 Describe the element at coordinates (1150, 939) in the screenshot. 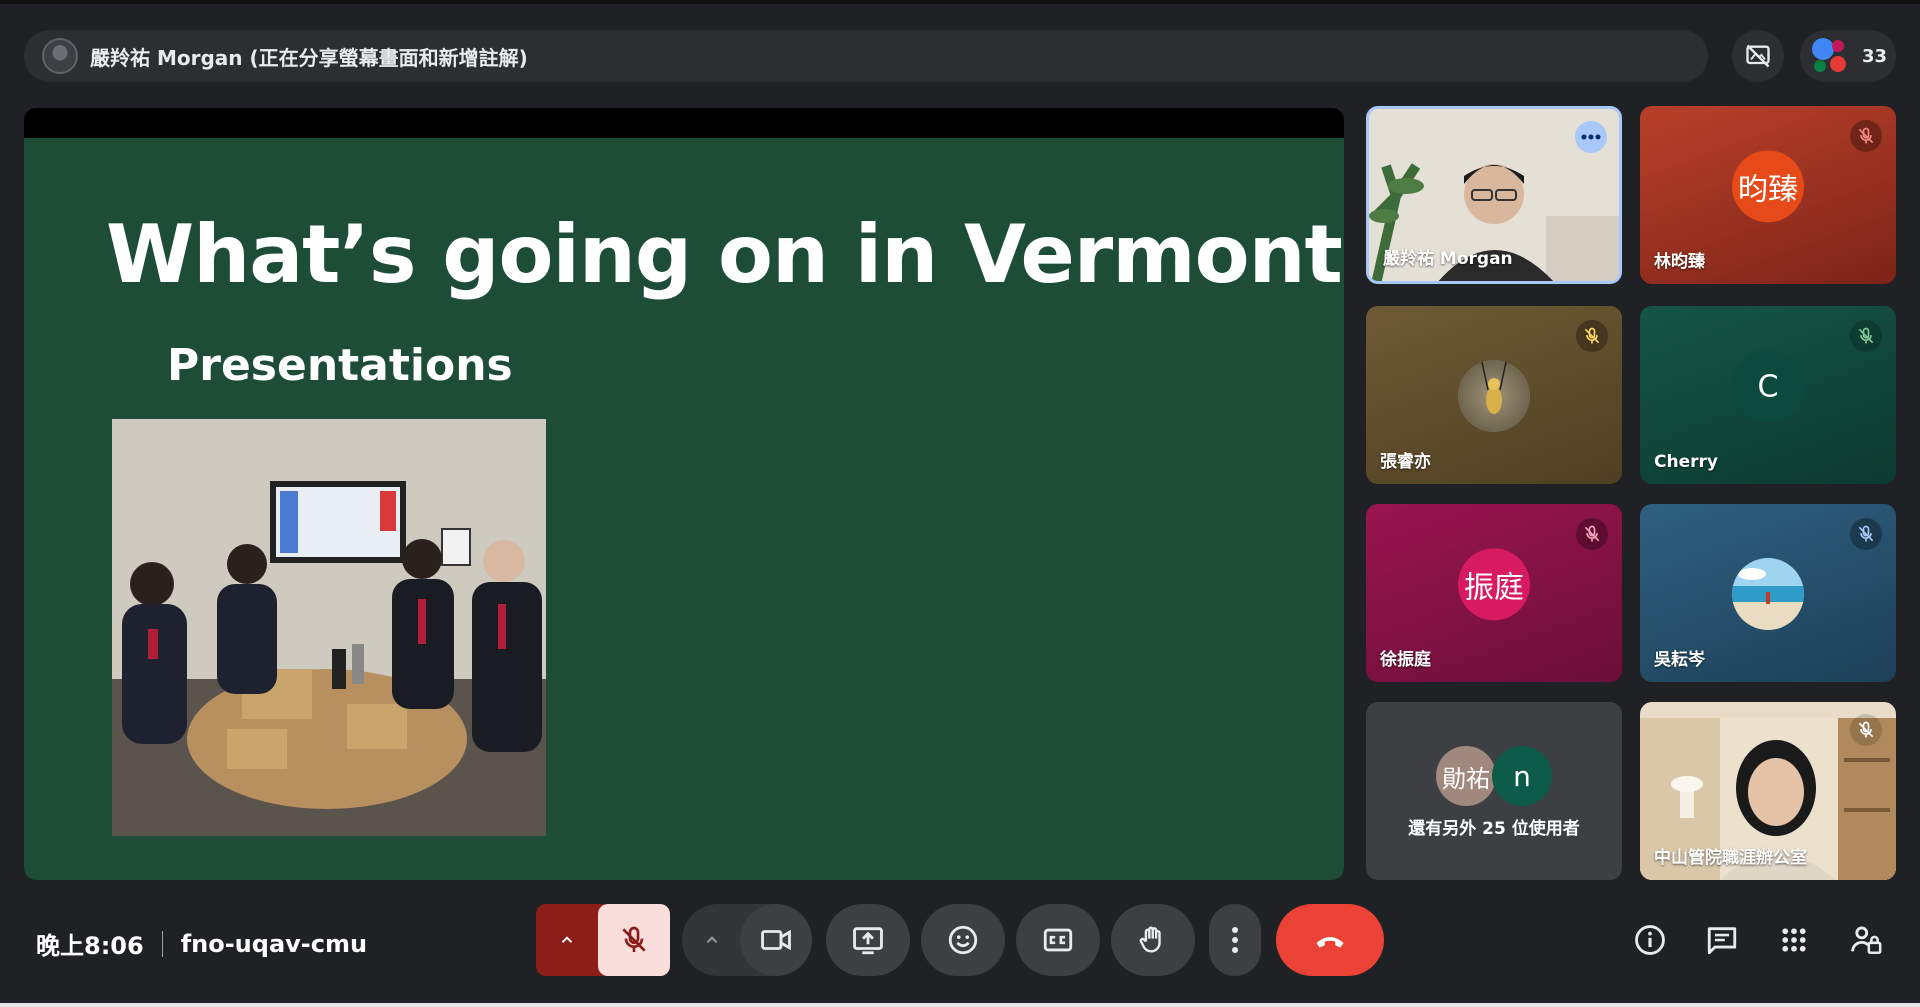

I see `raise-hand-icon` at that location.